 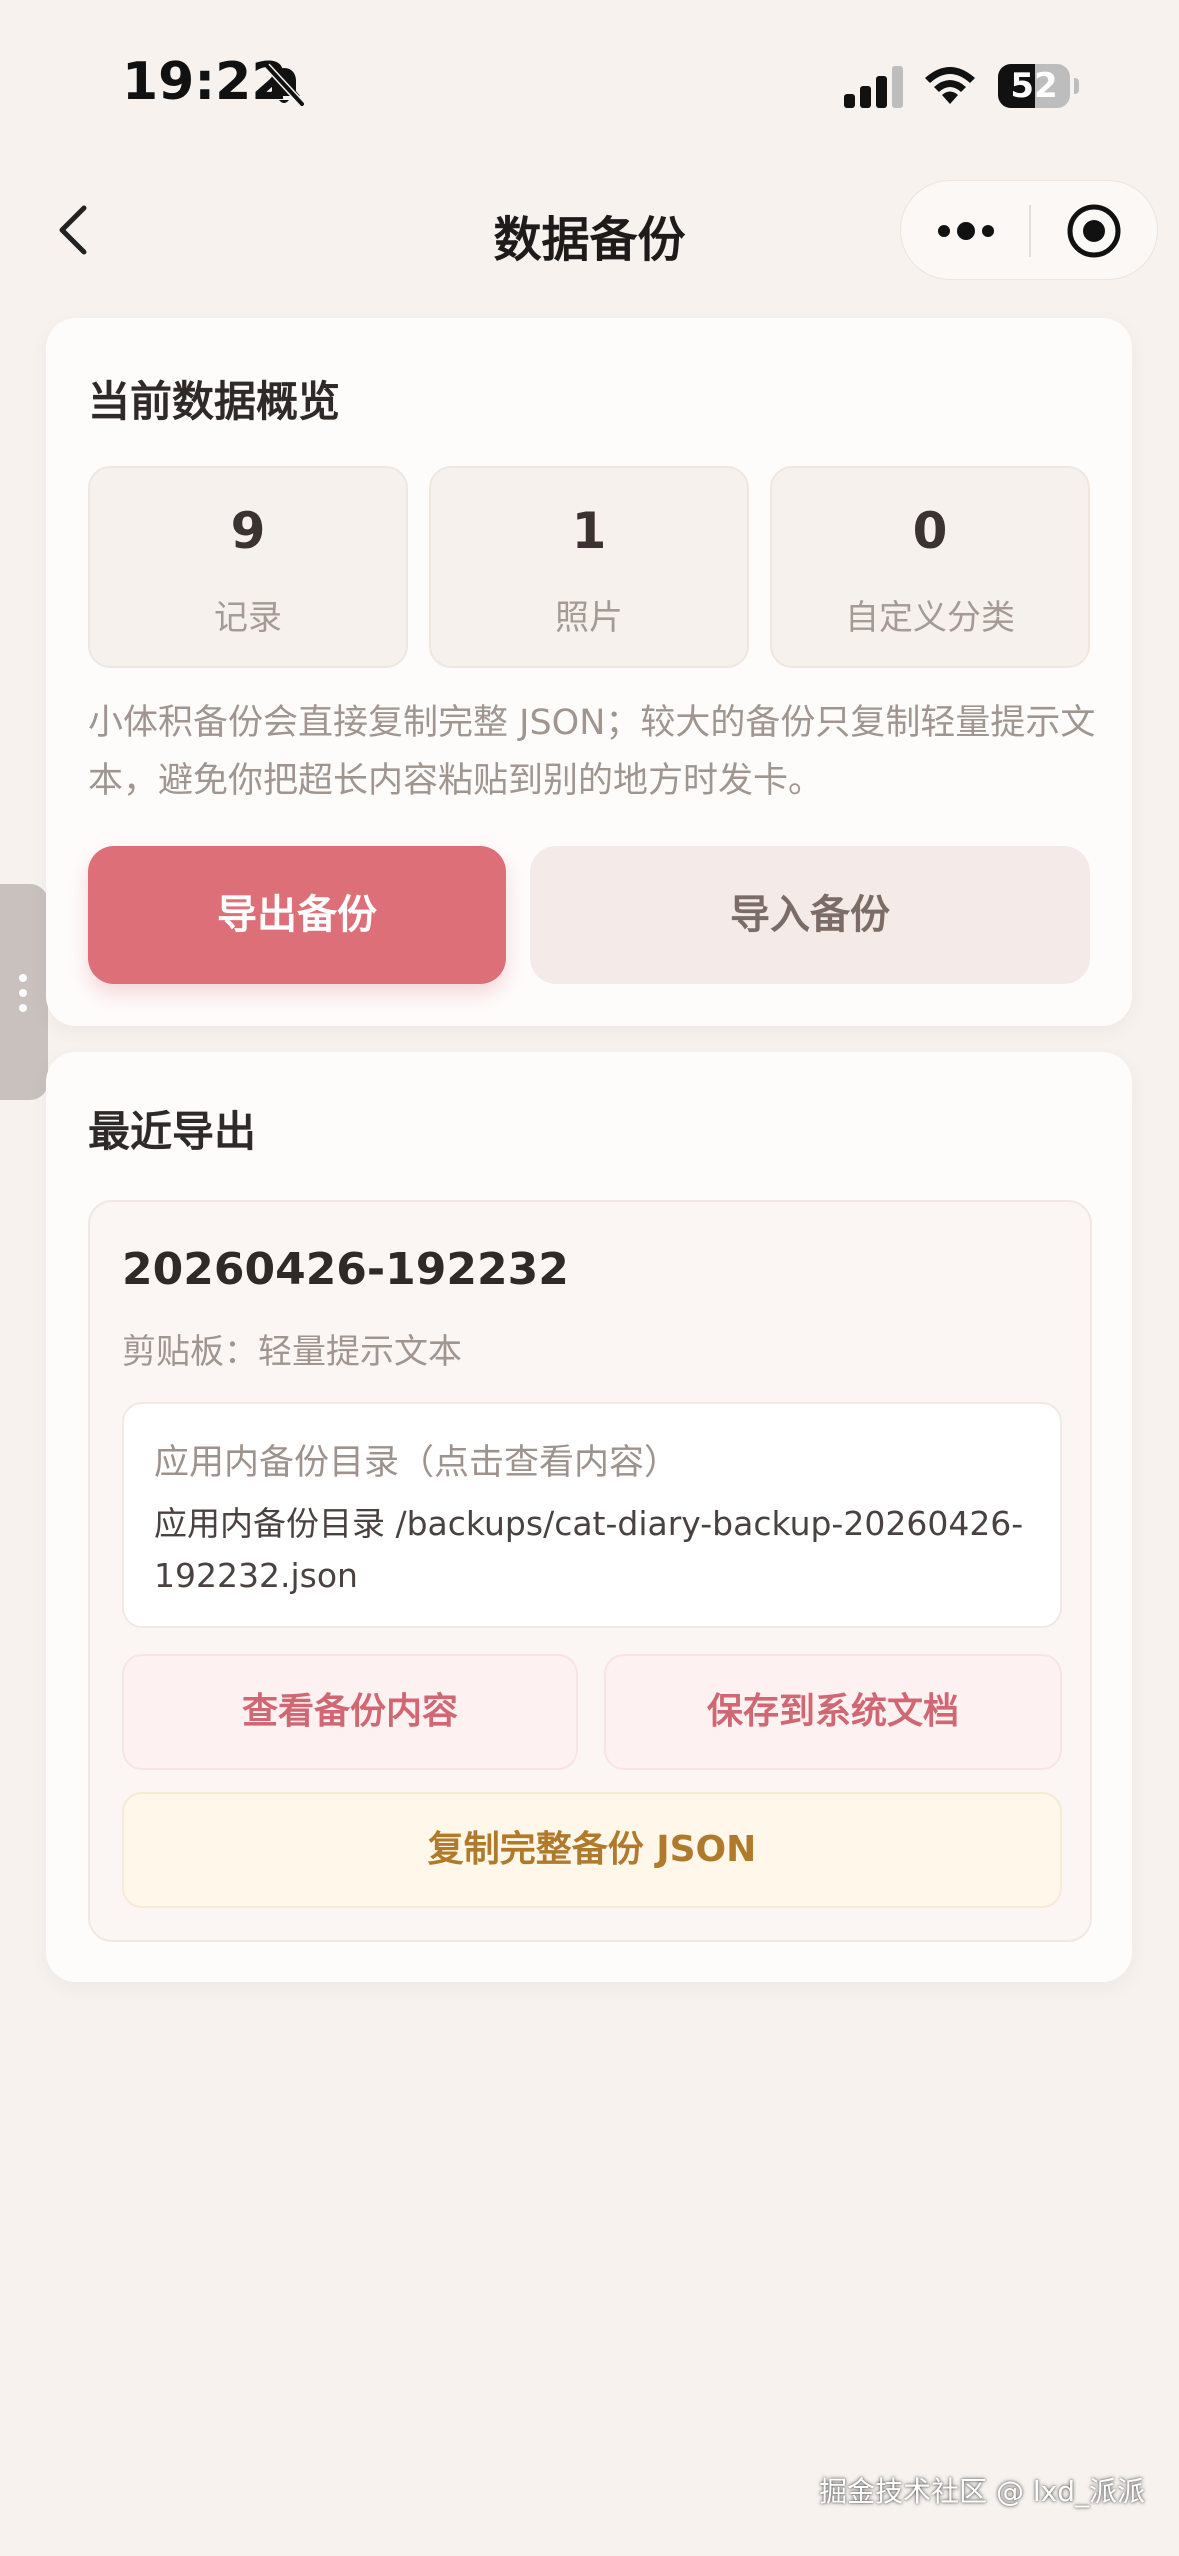 What do you see at coordinates (810, 915) in the screenshot?
I see `import-backup-button: 导入备份` at bounding box center [810, 915].